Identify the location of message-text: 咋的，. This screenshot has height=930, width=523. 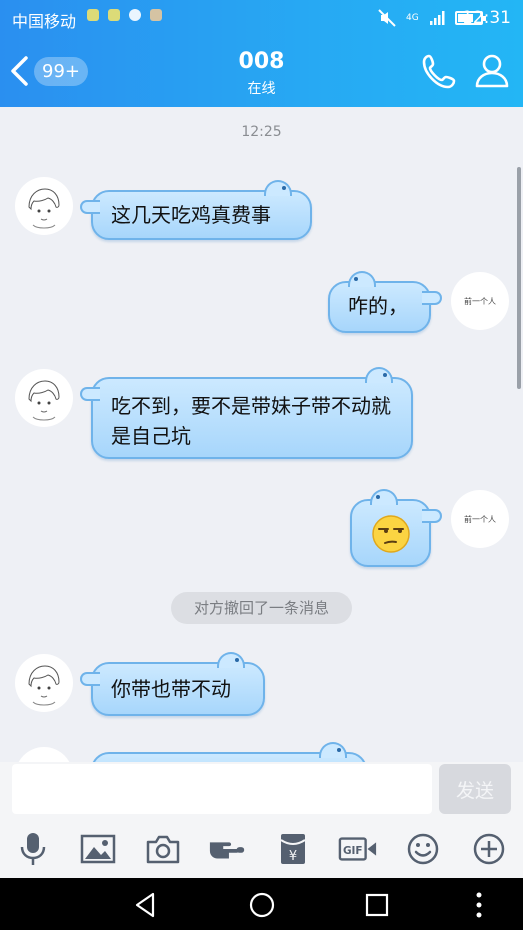
(378, 306).